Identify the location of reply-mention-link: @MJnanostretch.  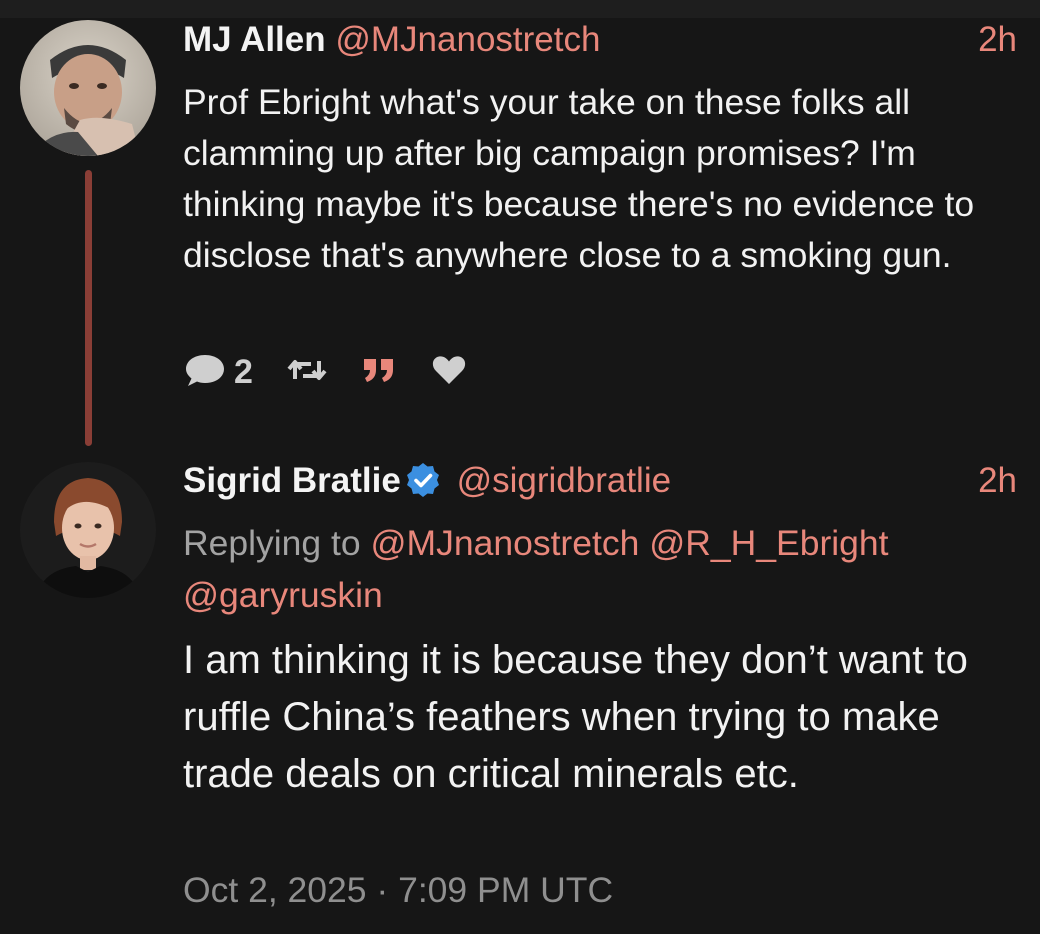
(504, 543).